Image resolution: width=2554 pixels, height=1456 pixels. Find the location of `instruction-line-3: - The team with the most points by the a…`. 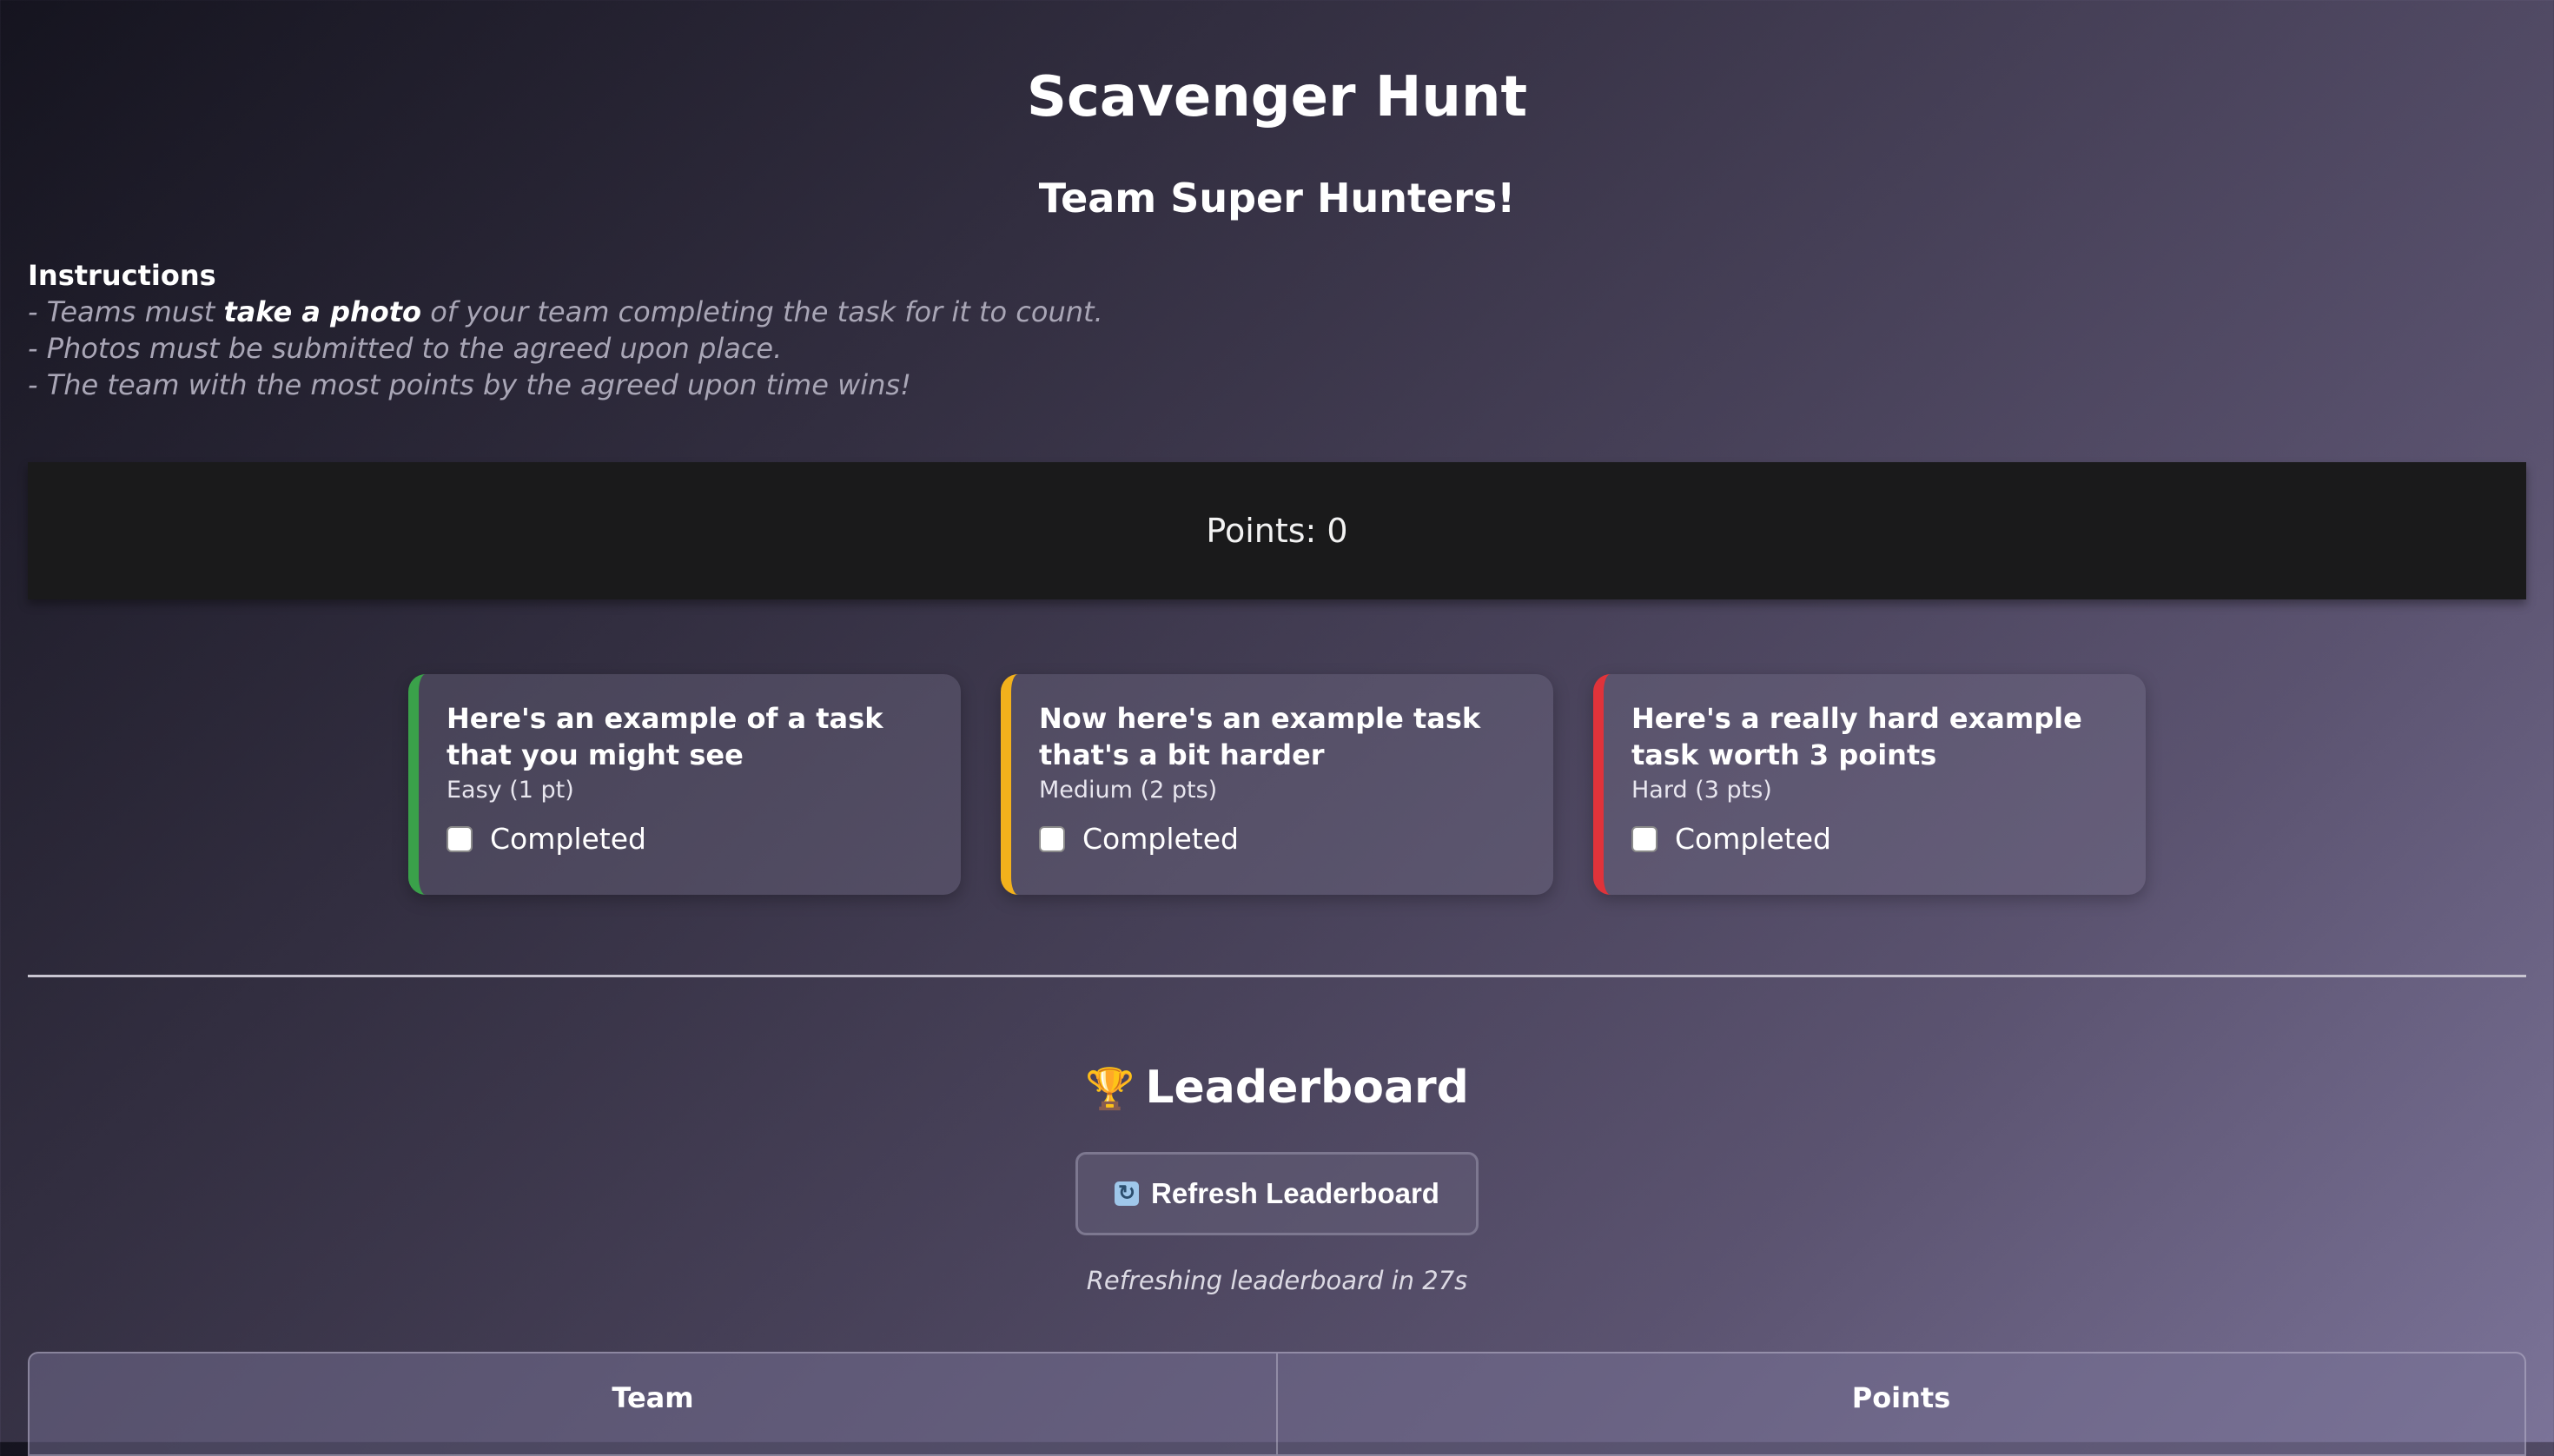

instruction-line-3: - The team with the most points by the a… is located at coordinates (470, 384).